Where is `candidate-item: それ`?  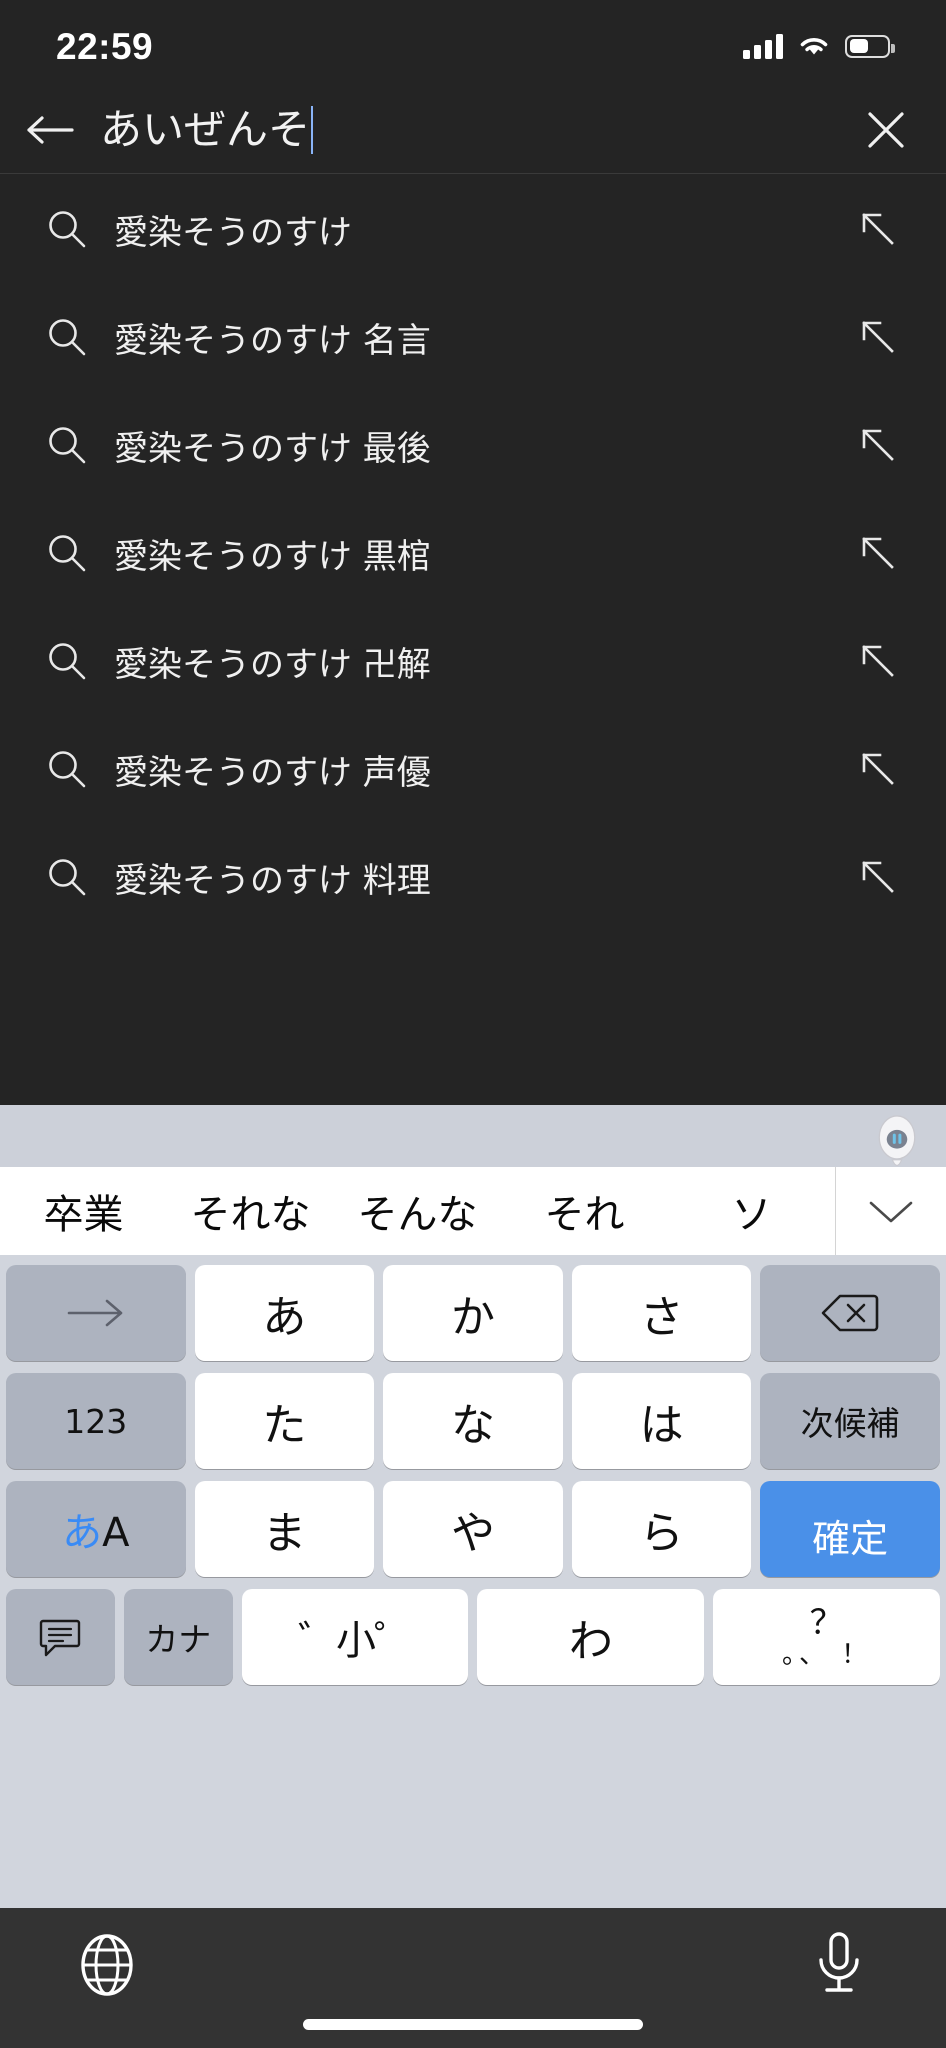
candidate-item: それ is located at coordinates (584, 1211).